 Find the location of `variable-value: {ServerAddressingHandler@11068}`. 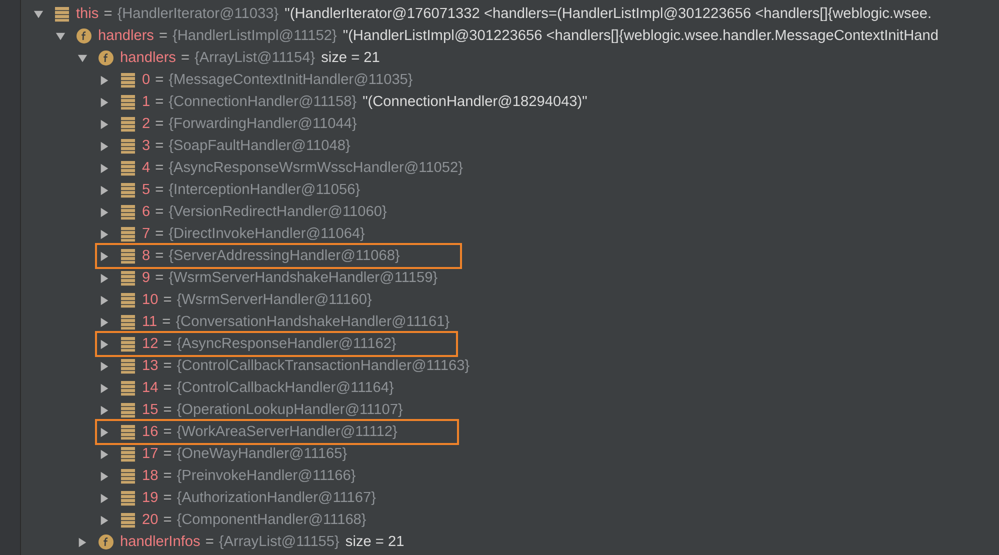

variable-value: {ServerAddressingHandler@11068} is located at coordinates (284, 256).